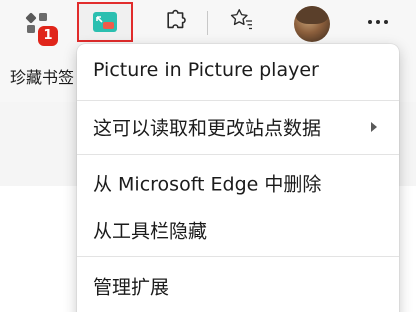  What do you see at coordinates (48, 36) in the screenshot?
I see `collections-badge: 1` at bounding box center [48, 36].